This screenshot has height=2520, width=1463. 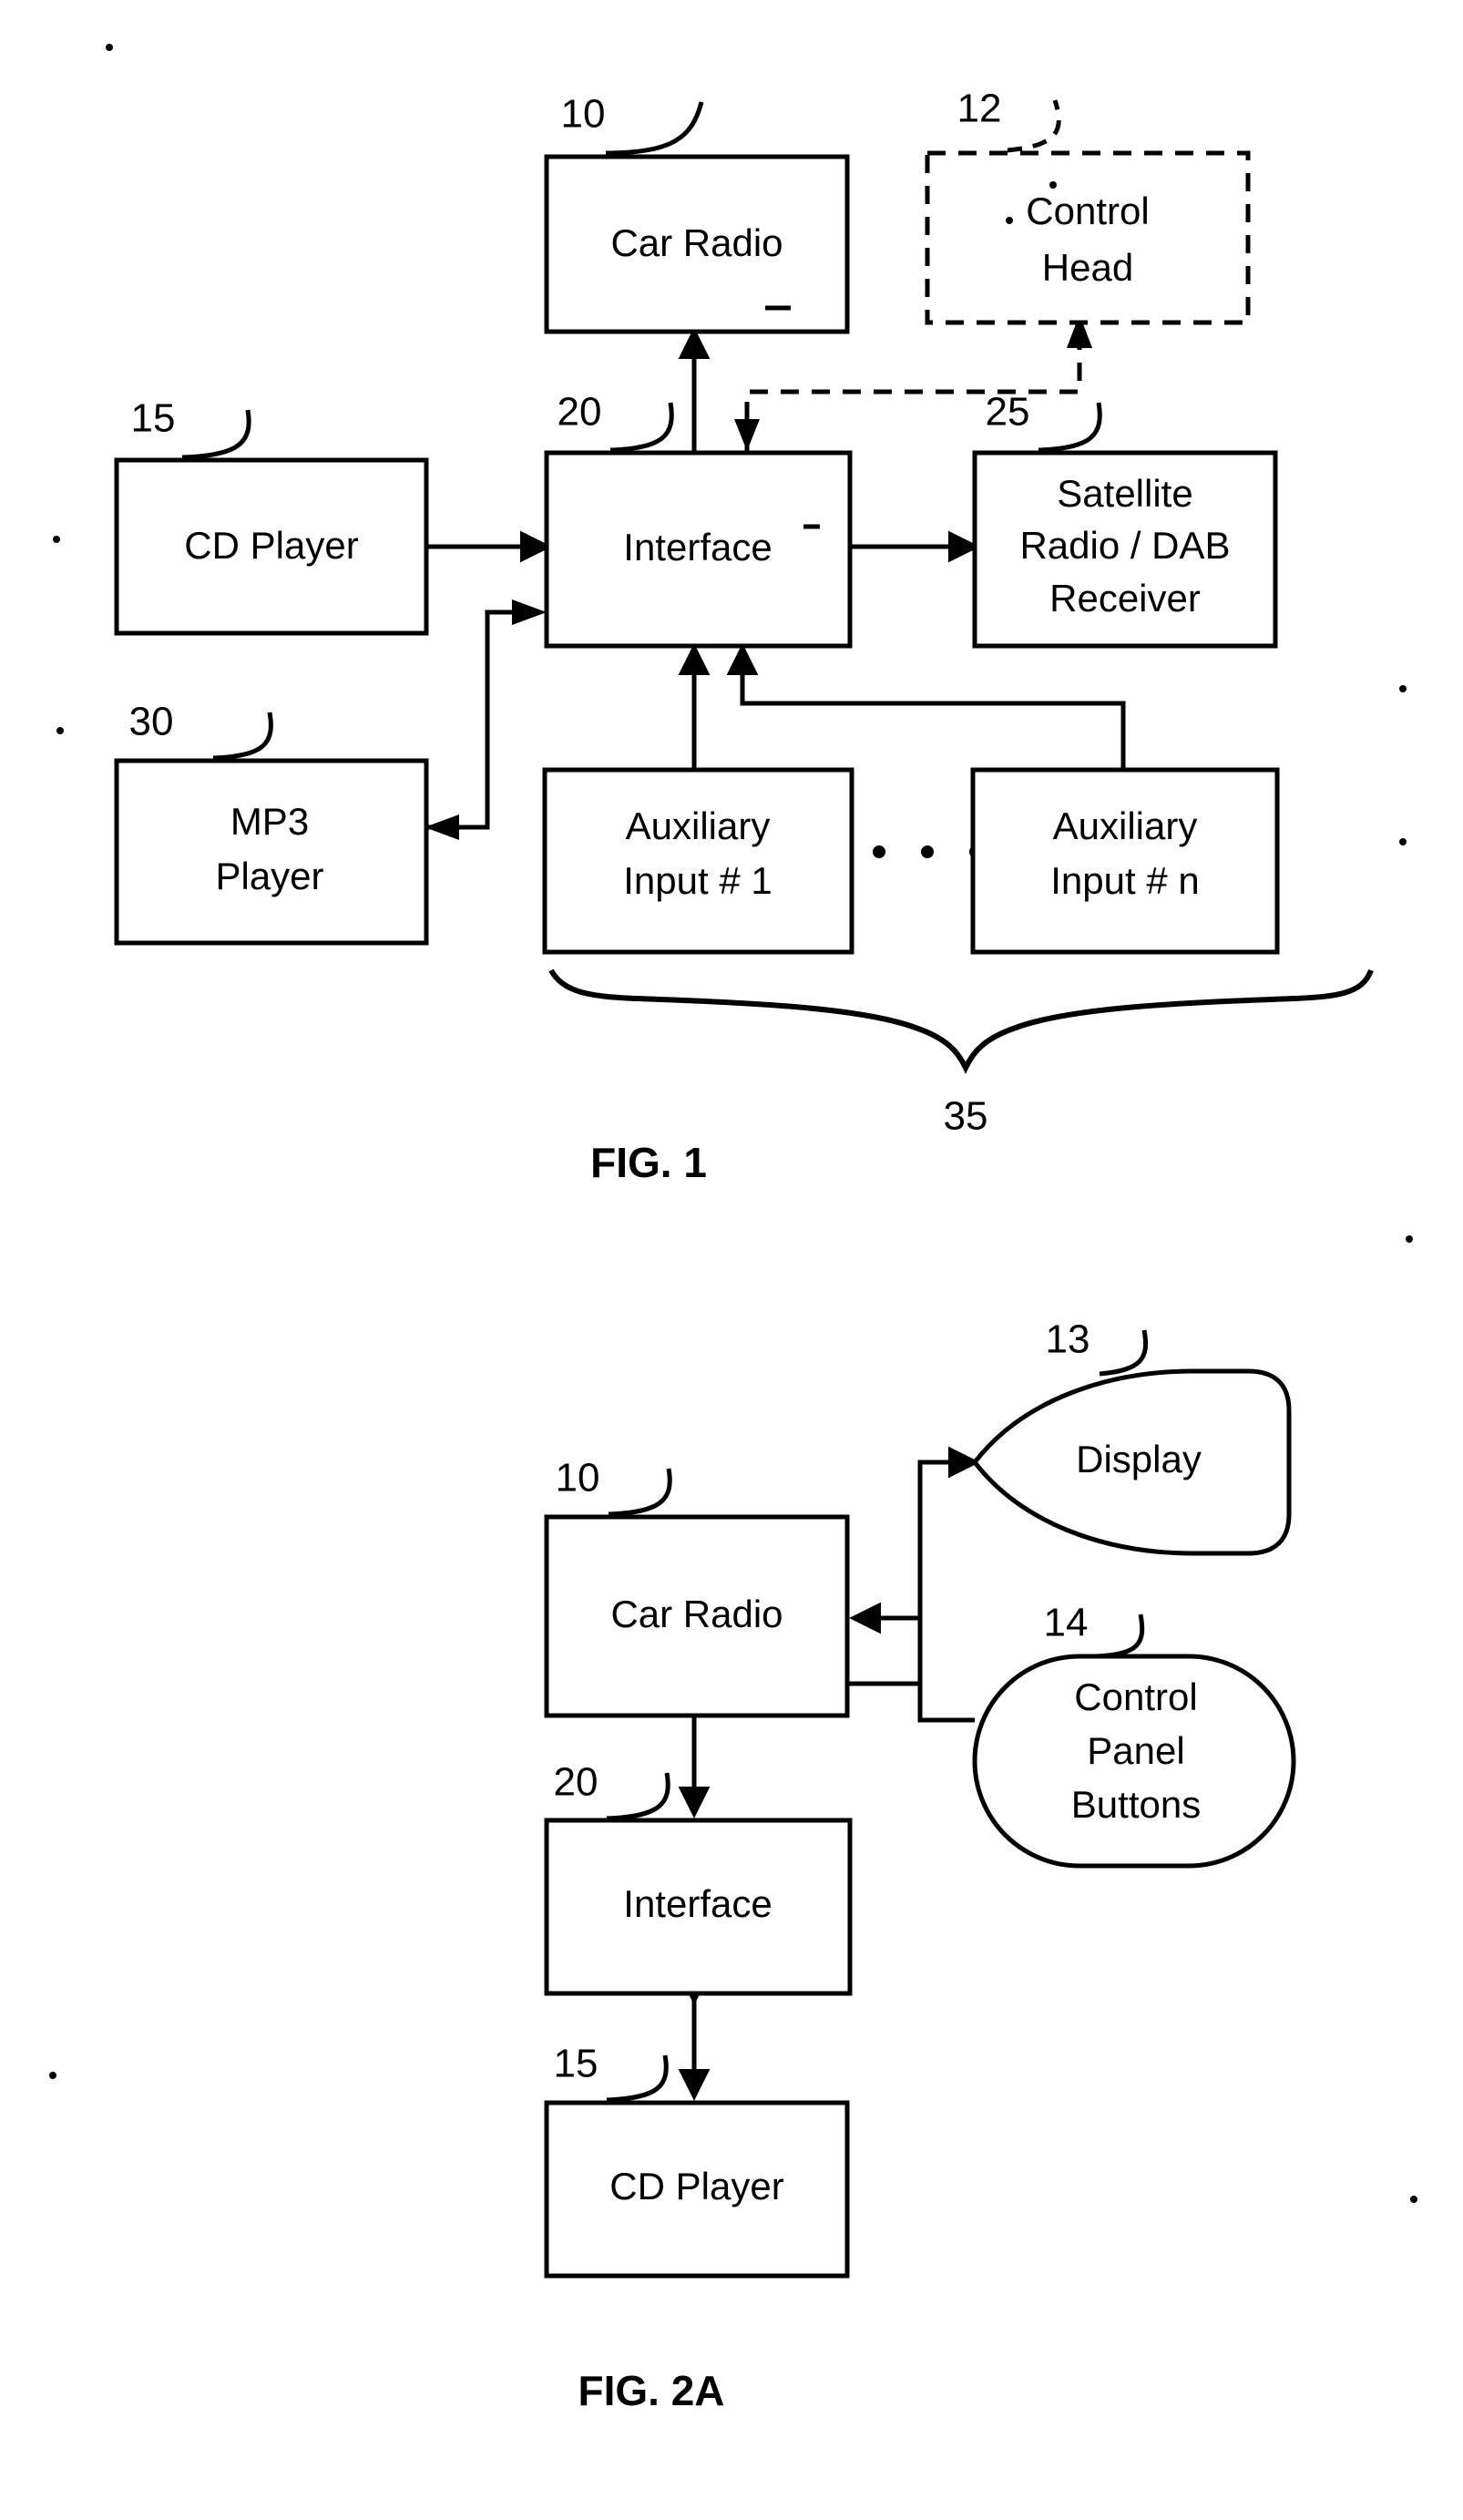 What do you see at coordinates (1136, 1805) in the screenshot?
I see `control-panel-buttons-label-line3: Buttons` at bounding box center [1136, 1805].